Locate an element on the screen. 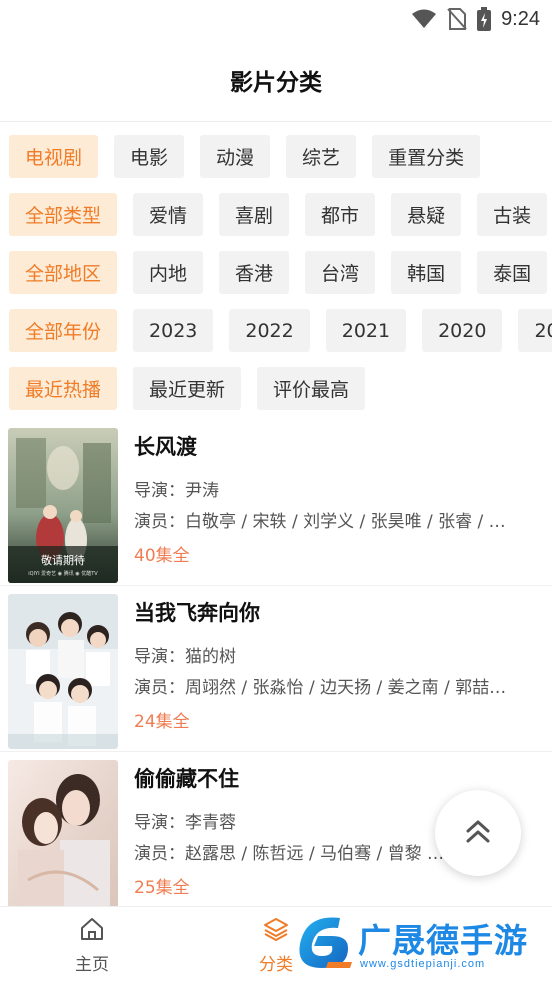  chip-genre-romance: 爱情 is located at coordinates (168, 214).